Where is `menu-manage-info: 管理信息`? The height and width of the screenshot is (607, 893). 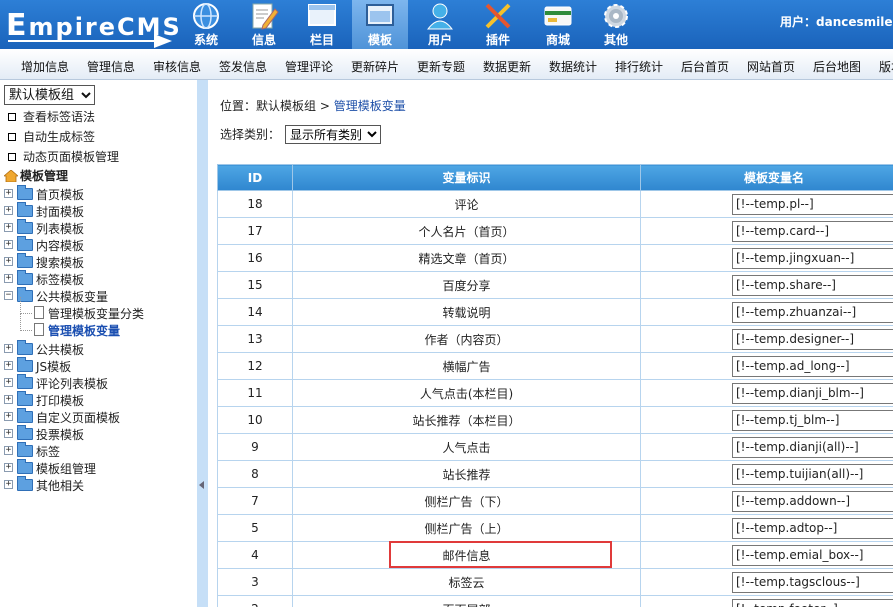 menu-manage-info: 管理信息 is located at coordinates (111, 66).